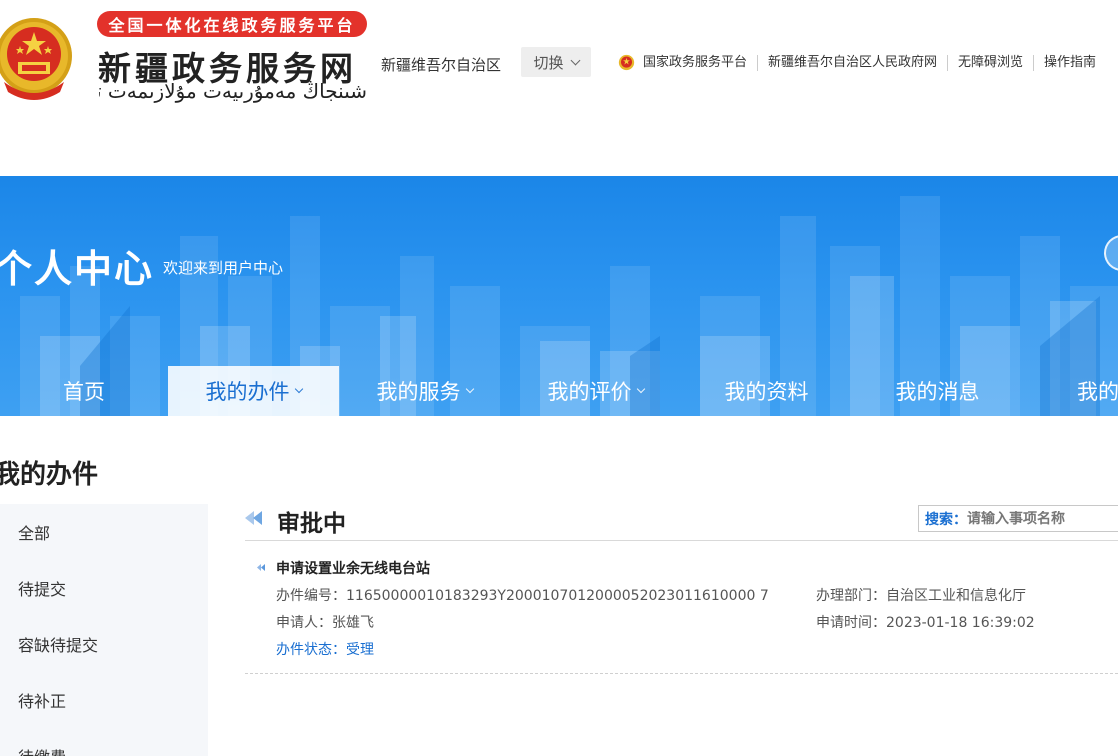 The height and width of the screenshot is (756, 1118). Describe the element at coordinates (851, 623) in the screenshot. I see `apply-time-label: 申请时间：` at that location.